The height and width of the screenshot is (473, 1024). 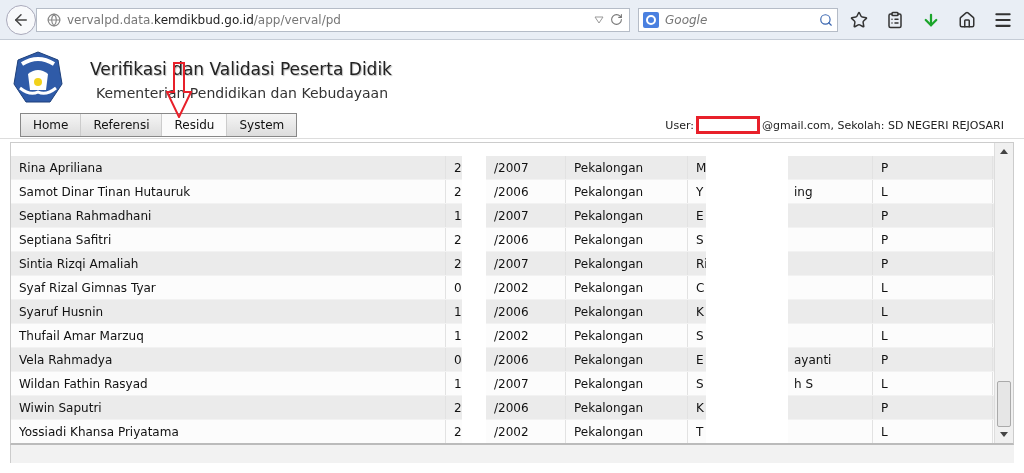 I want to click on cell-fragment: ayanti, so click(x=813, y=359).